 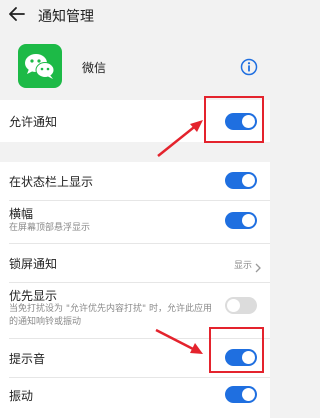 I want to click on sound-label: 提示音, so click(x=27, y=359).